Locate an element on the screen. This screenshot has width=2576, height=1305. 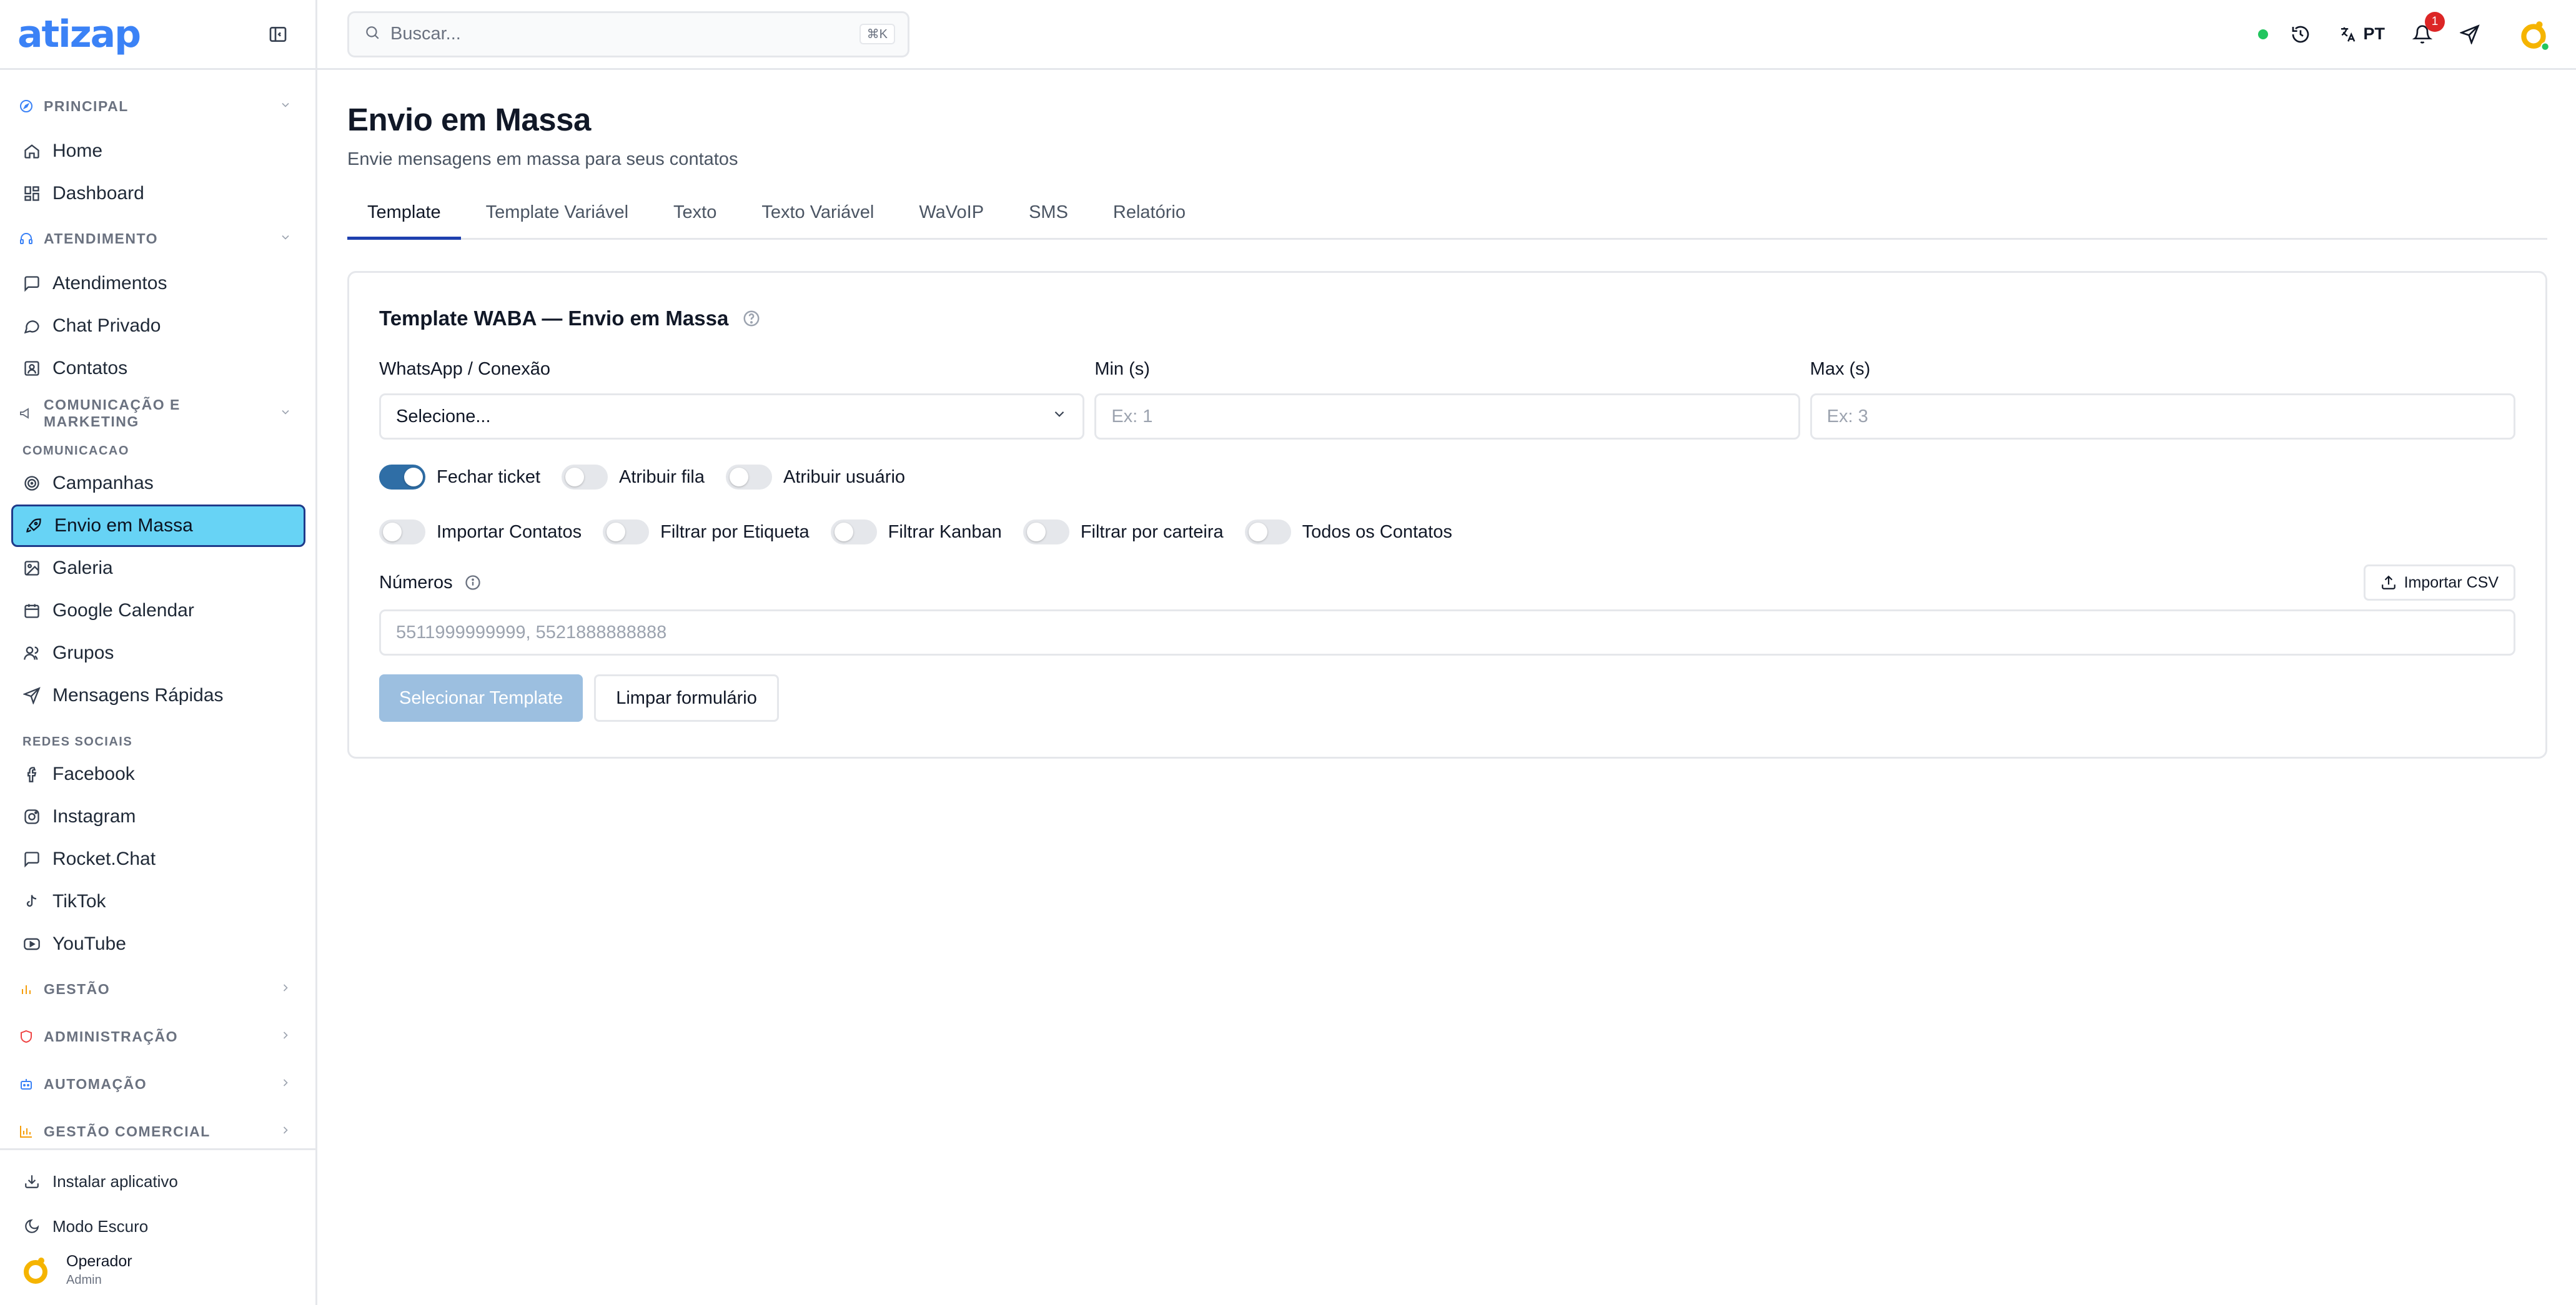
toggle-label: Filtrar por carteira is located at coordinates (1152, 531).